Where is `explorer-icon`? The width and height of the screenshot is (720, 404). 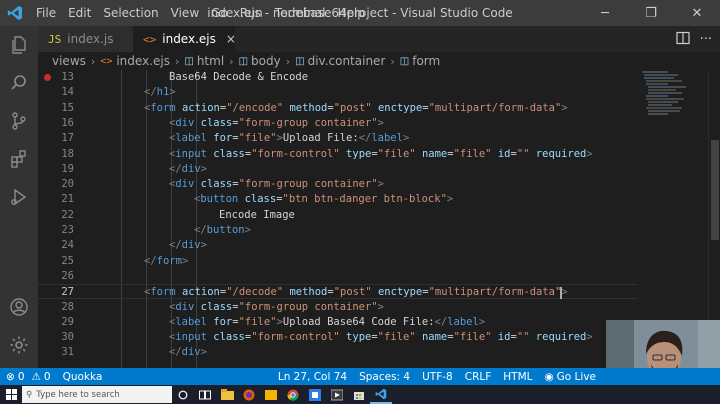 explorer-icon is located at coordinates (19, 45).